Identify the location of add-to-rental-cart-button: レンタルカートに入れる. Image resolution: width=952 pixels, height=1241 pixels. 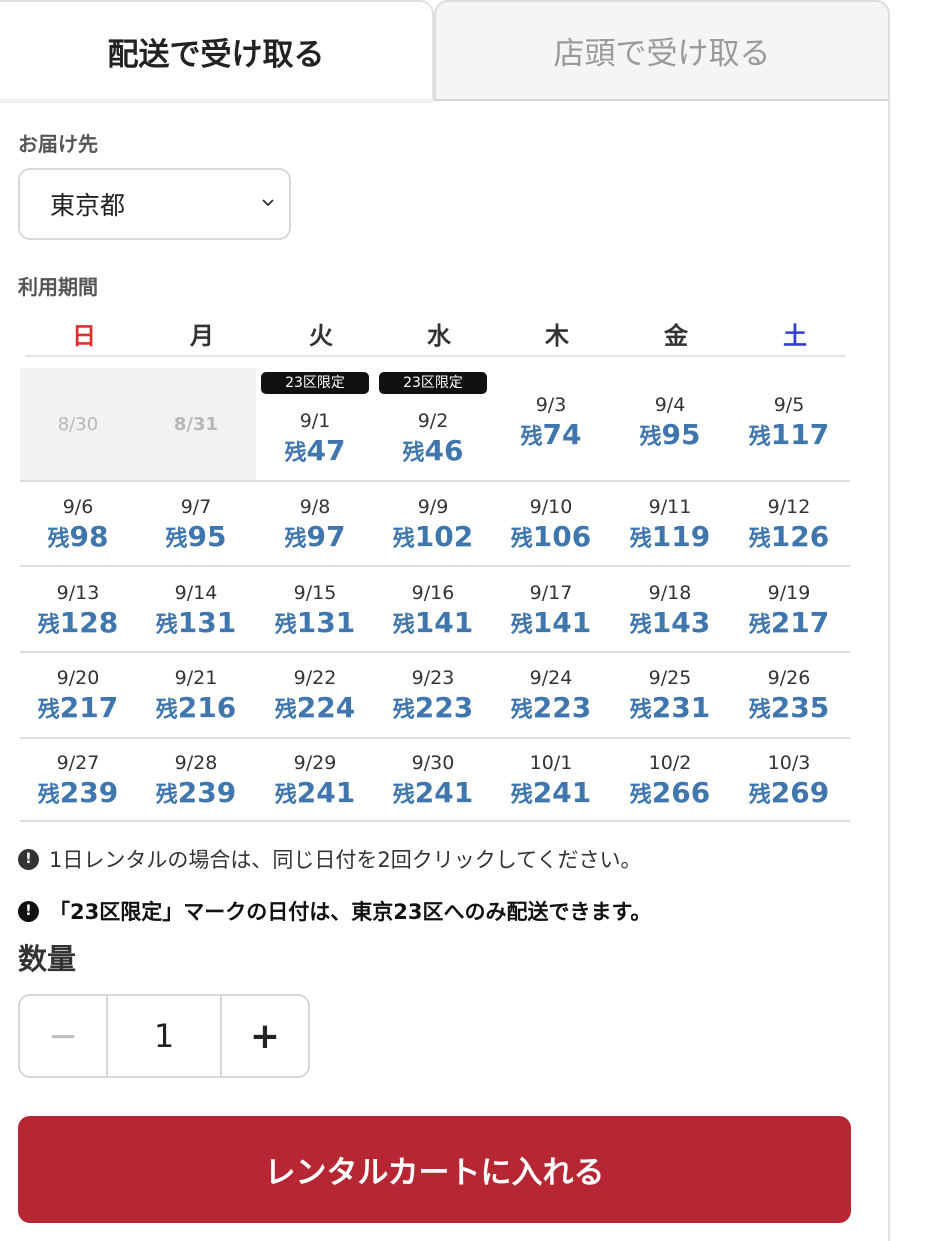
(434, 1169).